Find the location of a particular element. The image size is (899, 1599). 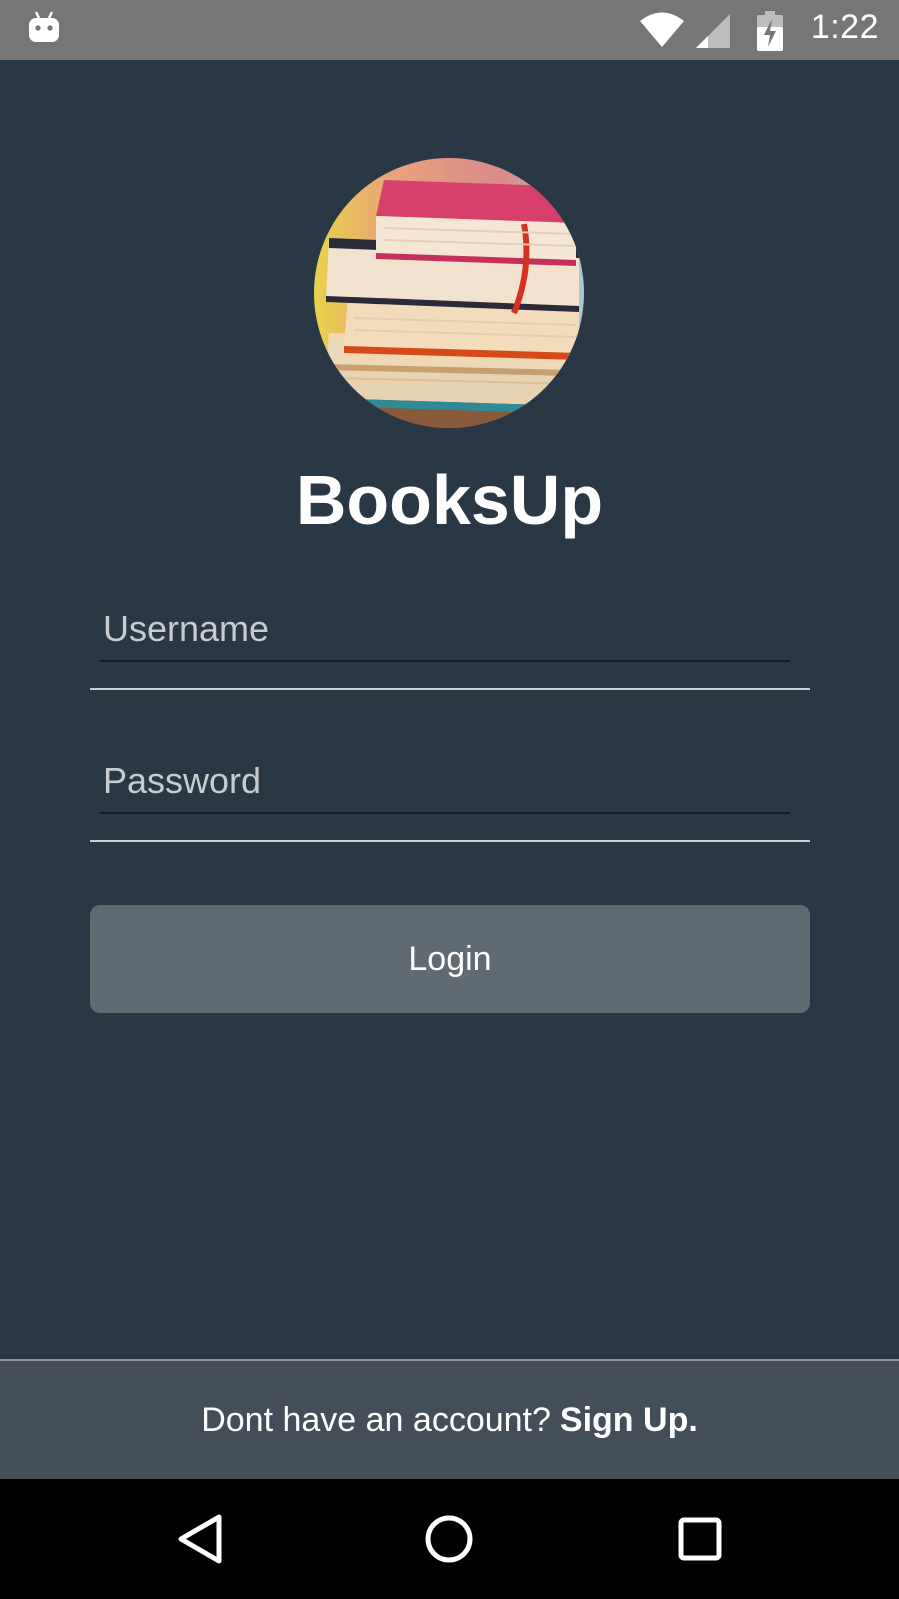

signup-link: Sign Up. is located at coordinates (629, 1420).